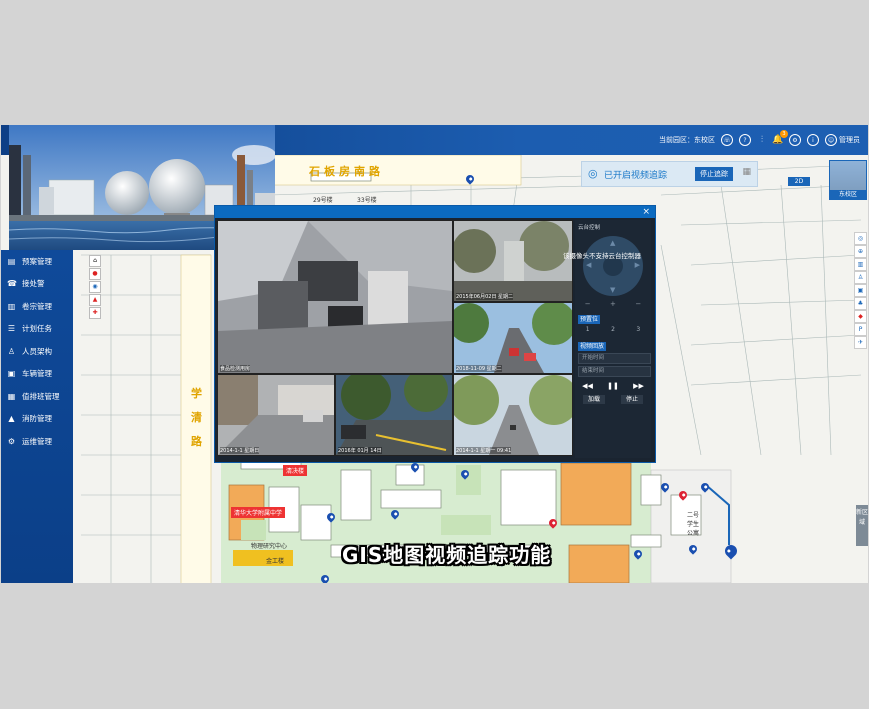 This screenshot has width=869, height=709. Describe the element at coordinates (669, 174) in the screenshot. I see `tracking-notice: ◎ 已开启视频追踪 停止追踪 ▦` at that location.